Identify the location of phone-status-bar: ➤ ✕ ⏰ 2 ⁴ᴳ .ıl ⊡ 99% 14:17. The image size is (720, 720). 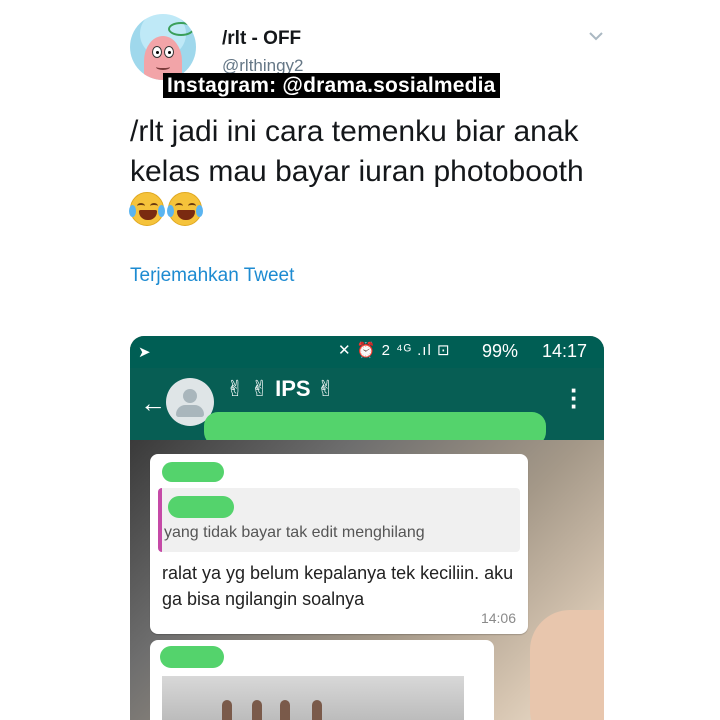
(367, 352).